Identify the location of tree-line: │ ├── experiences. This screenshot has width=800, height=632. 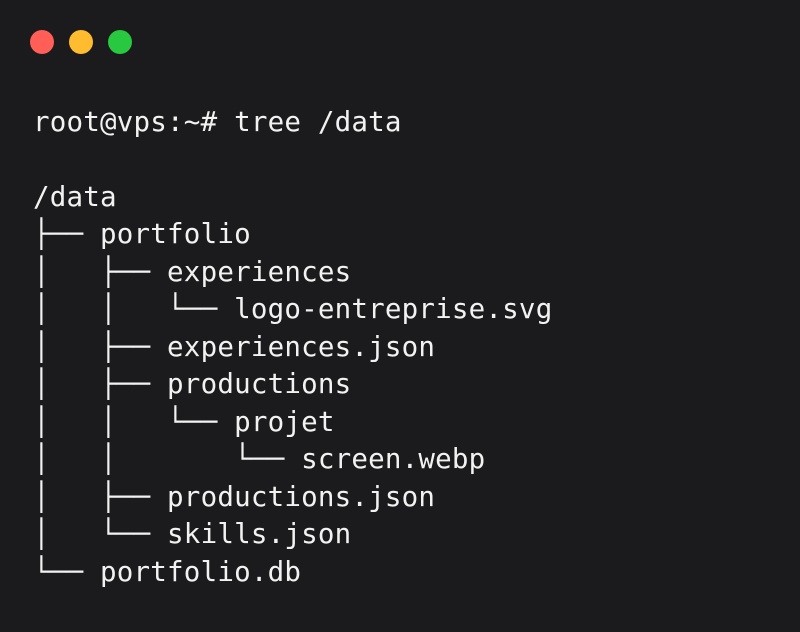
(192, 271).